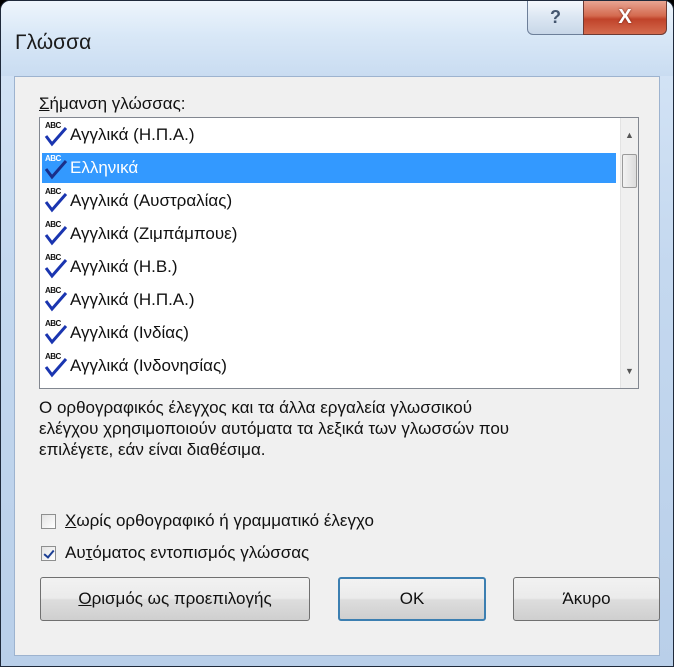 This screenshot has height=667, width=674. Describe the element at coordinates (629, 135) in the screenshot. I see `scroll-up-arrow-icon: ▲` at that location.